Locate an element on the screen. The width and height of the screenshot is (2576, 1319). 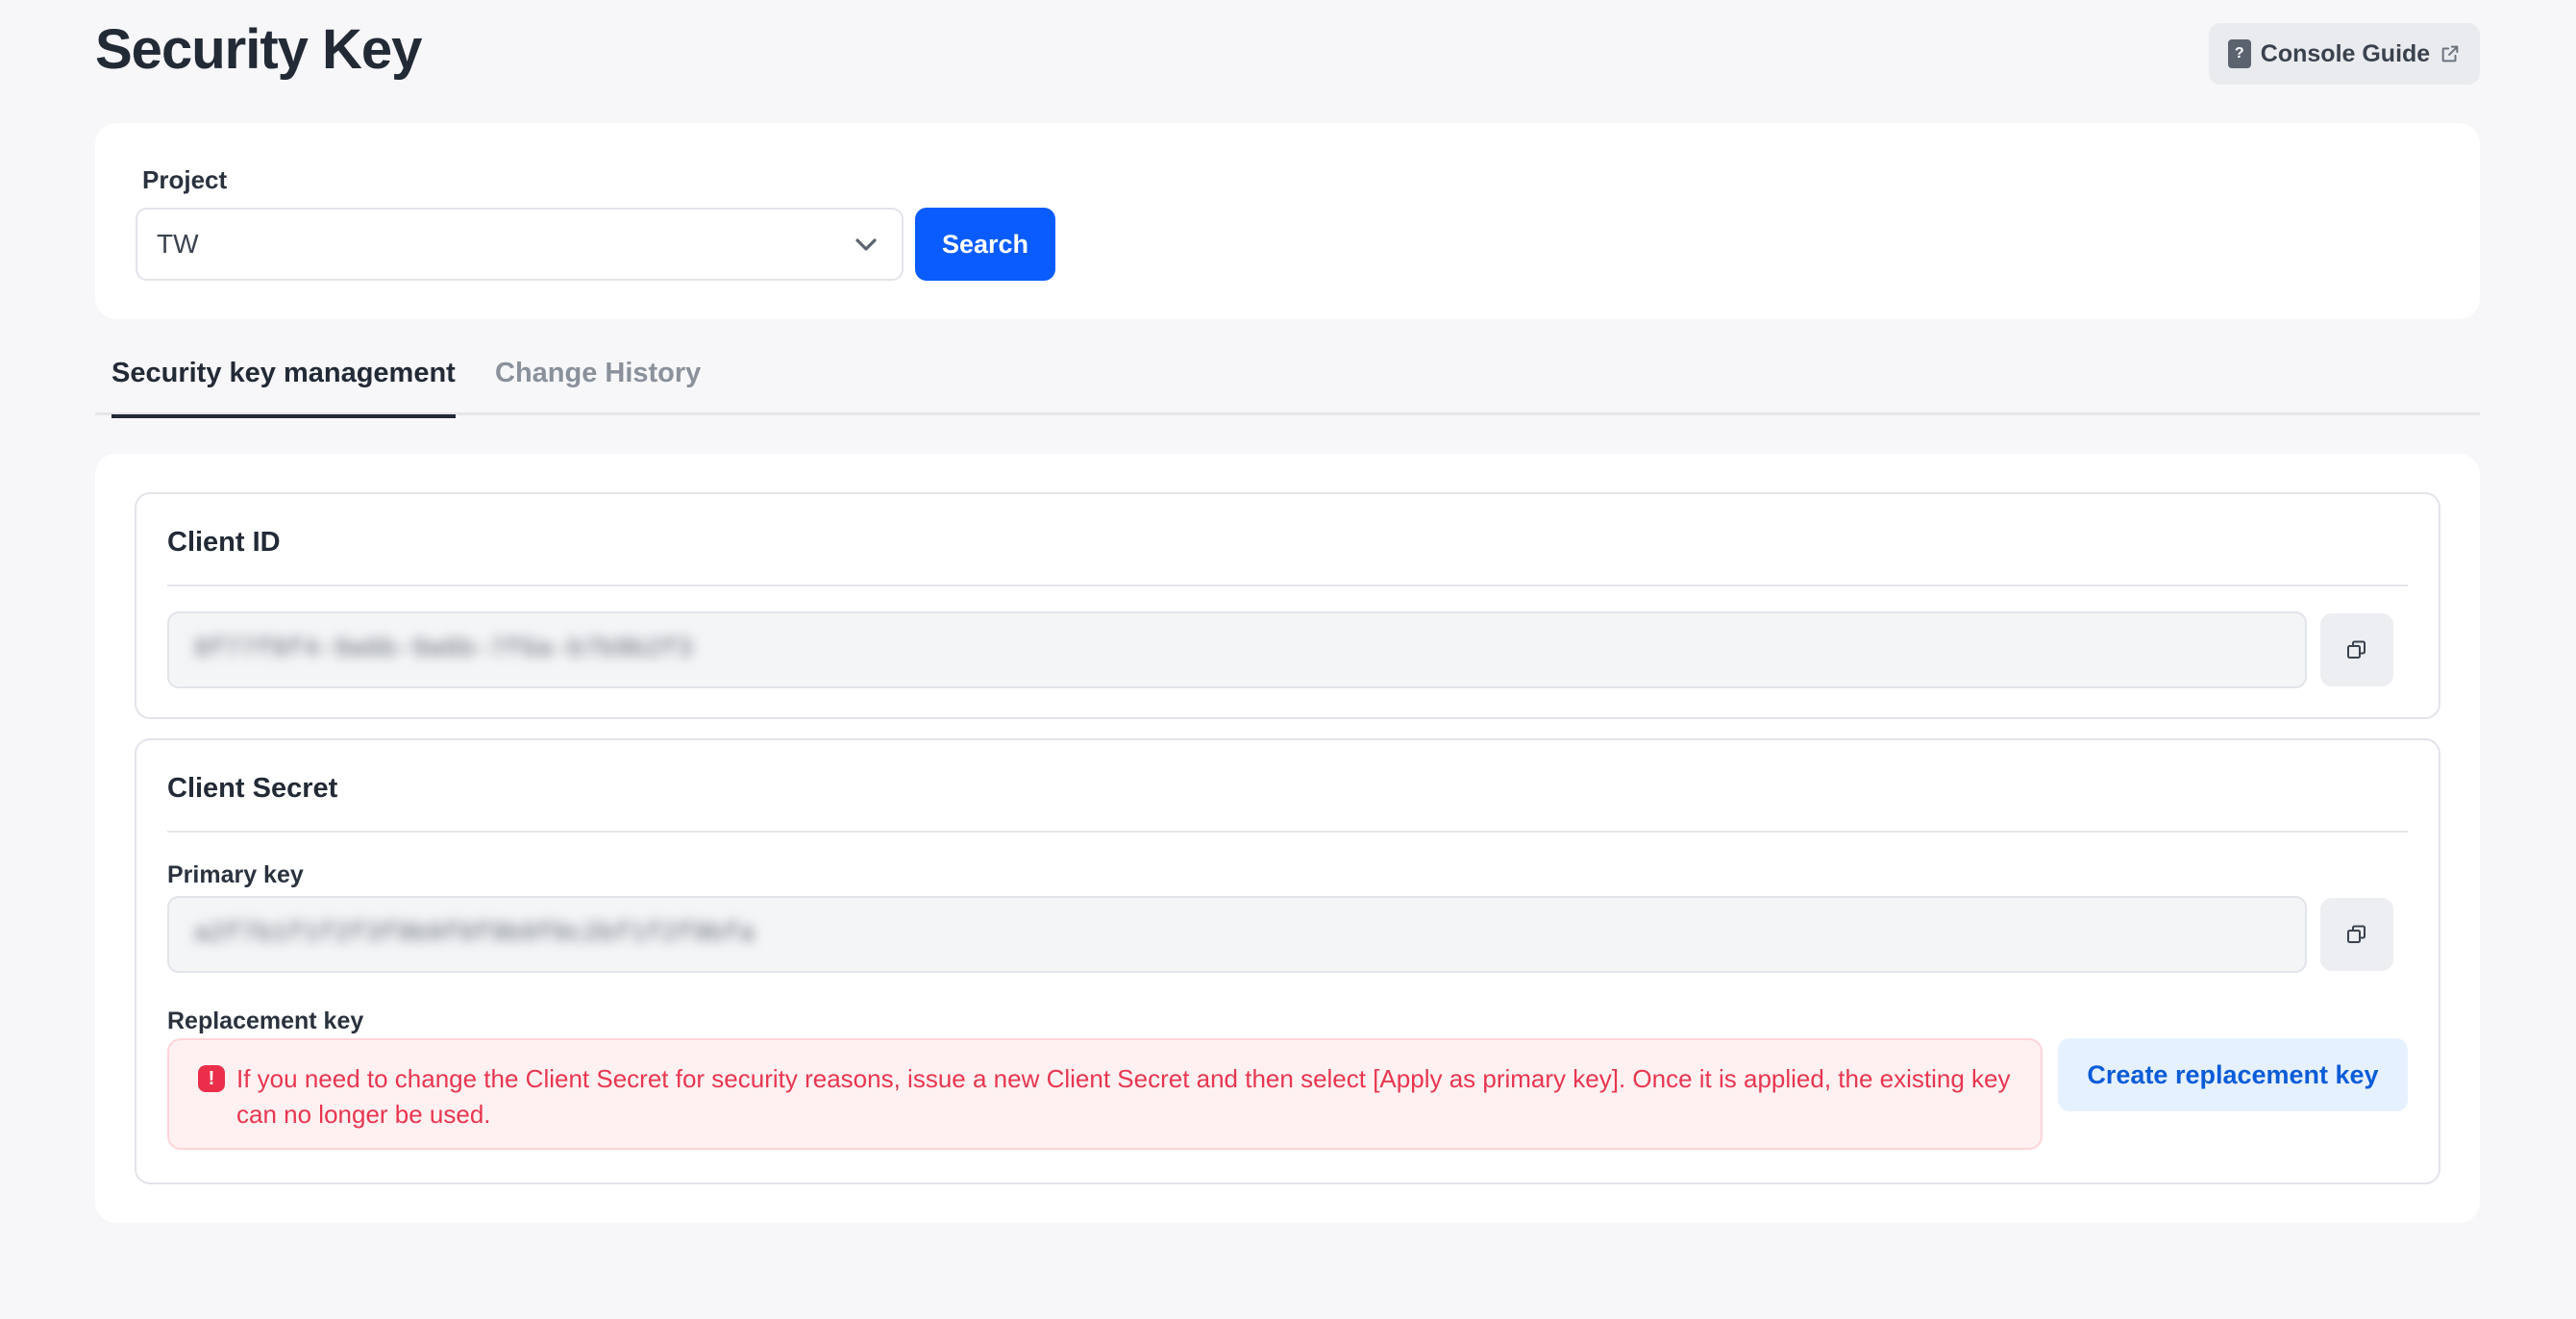
project-select: TW is located at coordinates (520, 244).